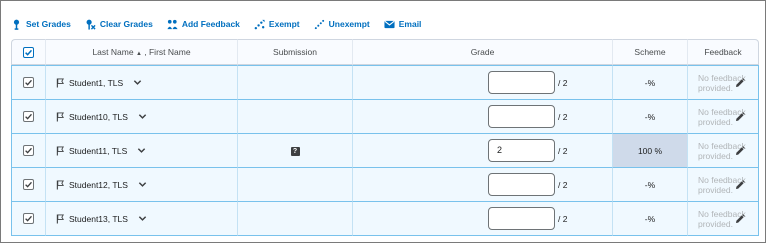  What do you see at coordinates (98, 151) in the screenshot?
I see `student-name: Student11, TLS` at bounding box center [98, 151].